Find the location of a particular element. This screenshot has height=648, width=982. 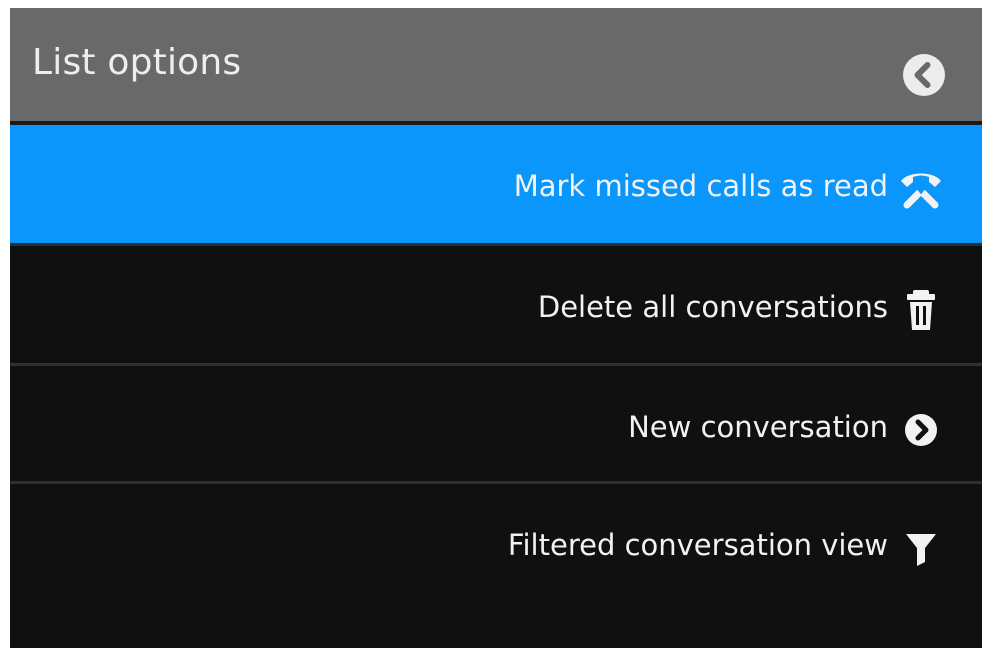

back-button is located at coordinates (924, 75).